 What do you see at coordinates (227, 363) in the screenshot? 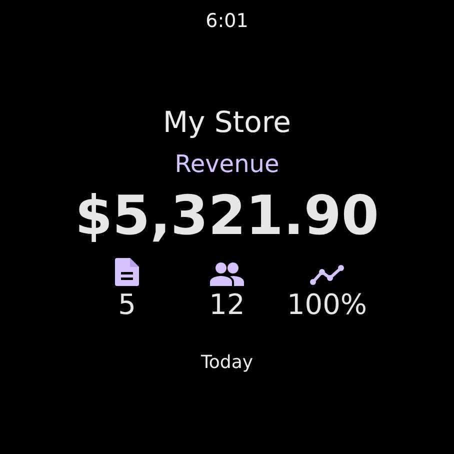
I see `period-label: Today` at bounding box center [227, 363].